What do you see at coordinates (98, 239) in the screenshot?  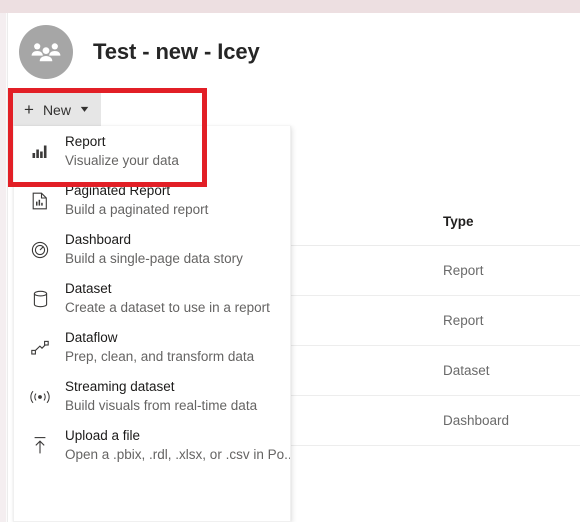 I see `menu-item-title: Dashboard` at bounding box center [98, 239].